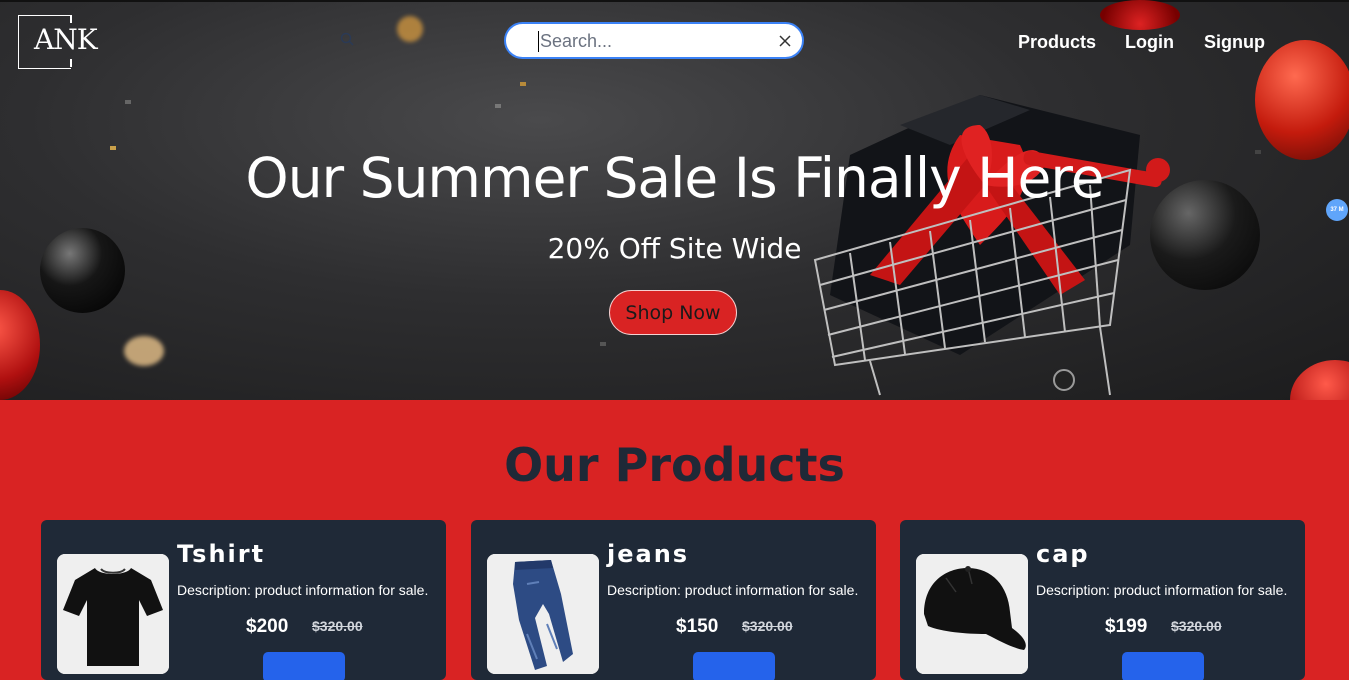 The width and height of the screenshot is (1349, 680). I want to click on tshirt-icon, so click(113, 614).